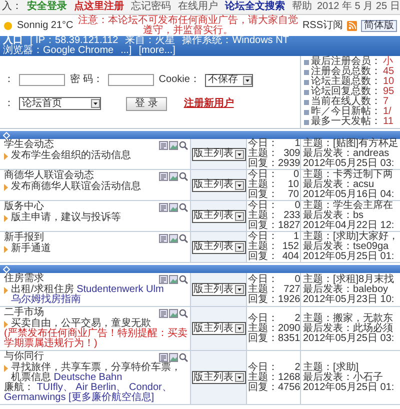 Image resolution: width=400 pixels, height=409 pixels. I want to click on last-post-time: 2012年05月16日 04:, so click(349, 195).